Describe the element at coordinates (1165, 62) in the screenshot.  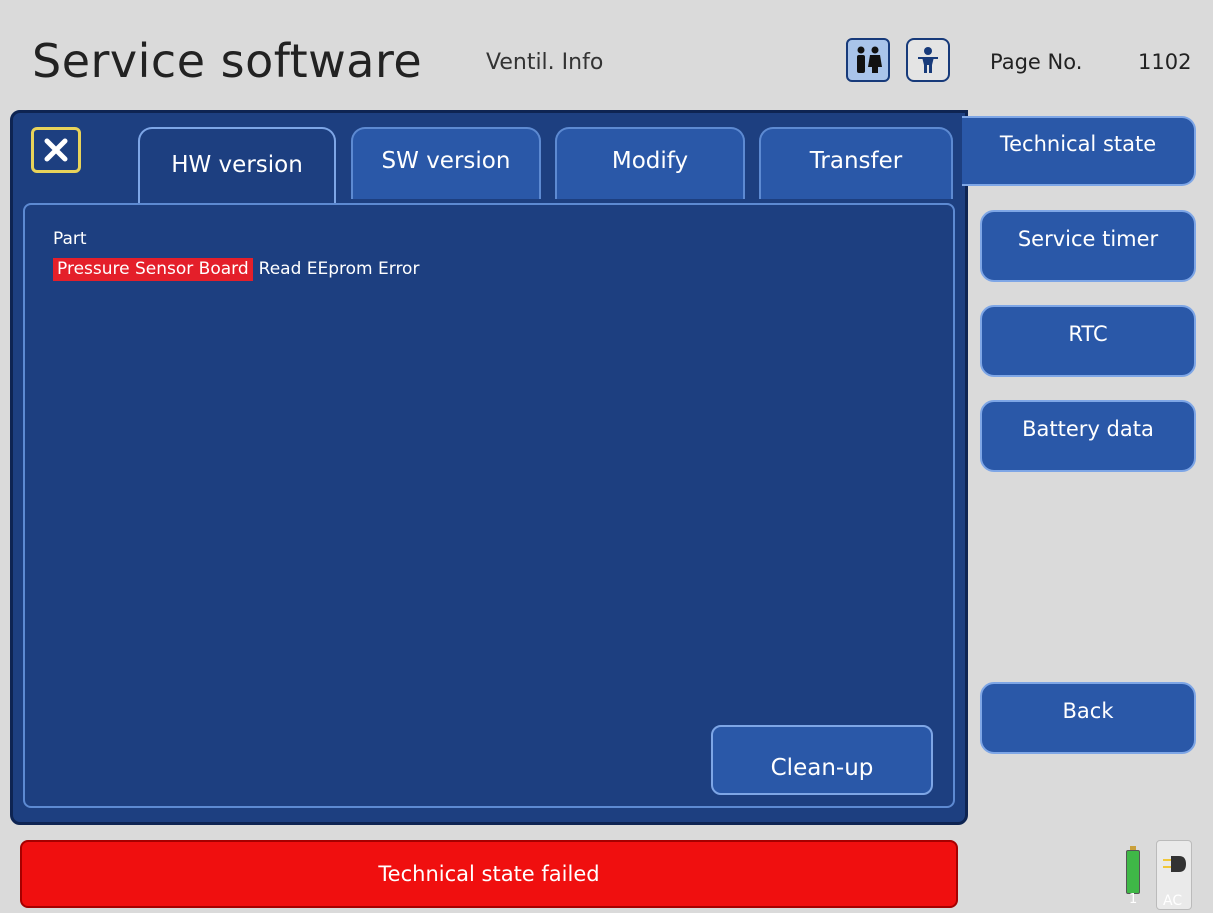
I see `page-number: 1102` at that location.